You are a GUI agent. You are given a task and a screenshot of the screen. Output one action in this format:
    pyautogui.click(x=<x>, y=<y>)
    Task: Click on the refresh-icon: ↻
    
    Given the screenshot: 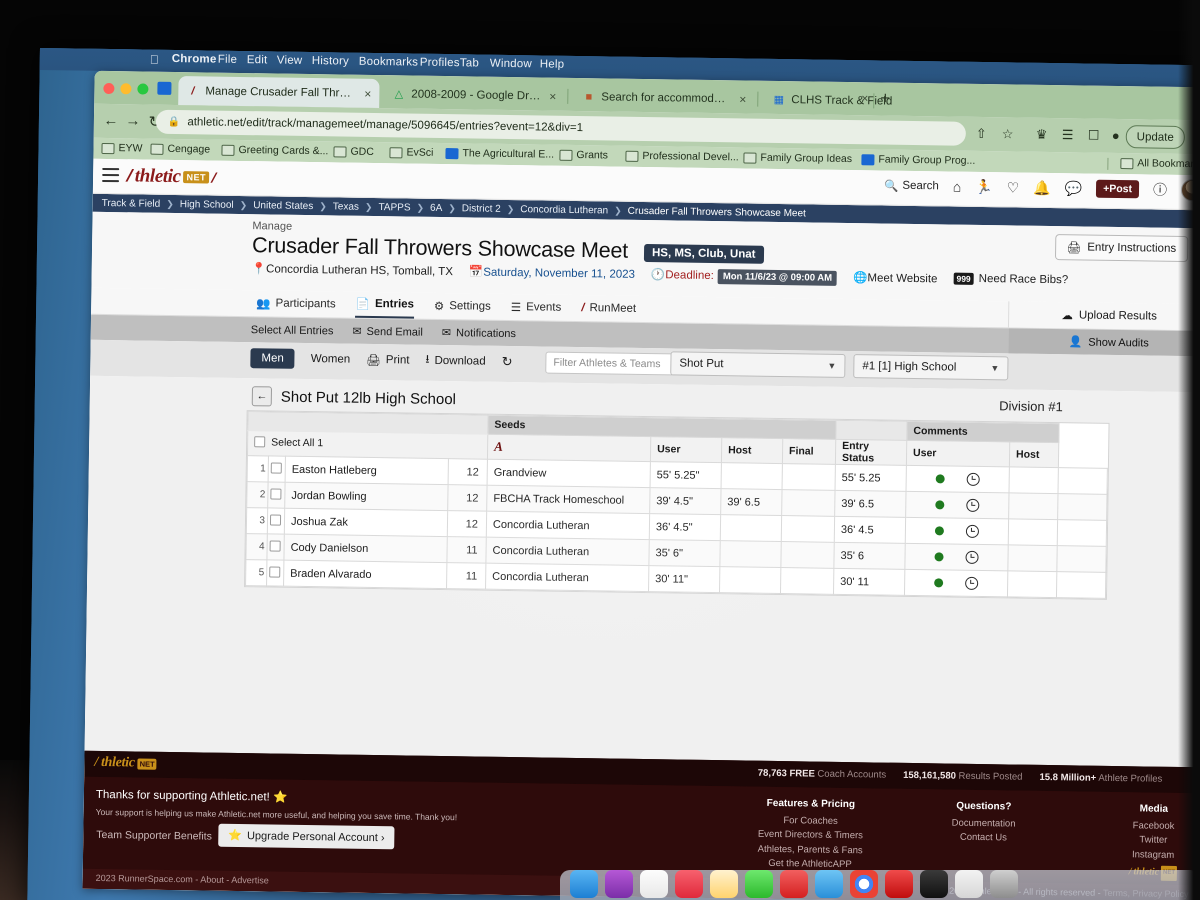 What is the action you would take?
    pyautogui.click(x=507, y=362)
    